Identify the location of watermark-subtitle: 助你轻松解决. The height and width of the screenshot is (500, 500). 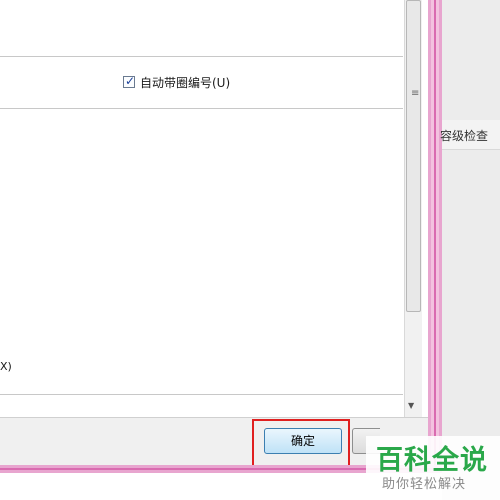
(424, 484).